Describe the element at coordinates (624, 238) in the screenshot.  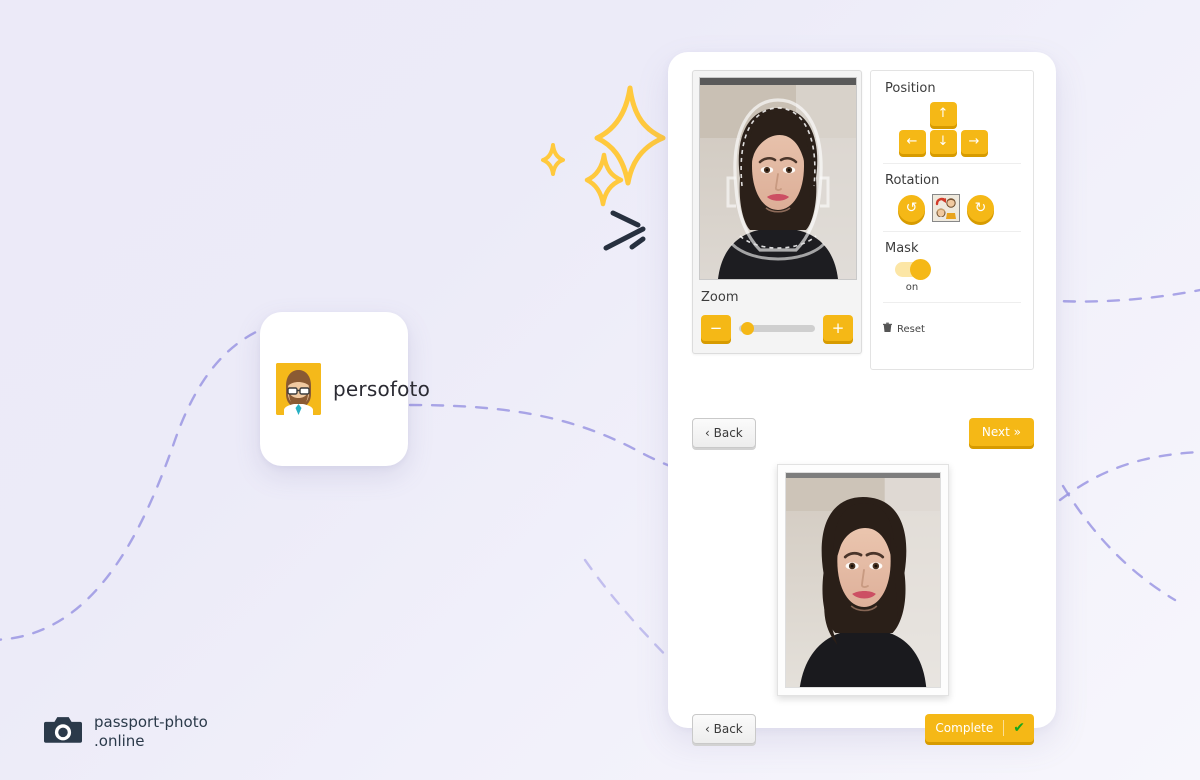
I see `dash-long` at that location.